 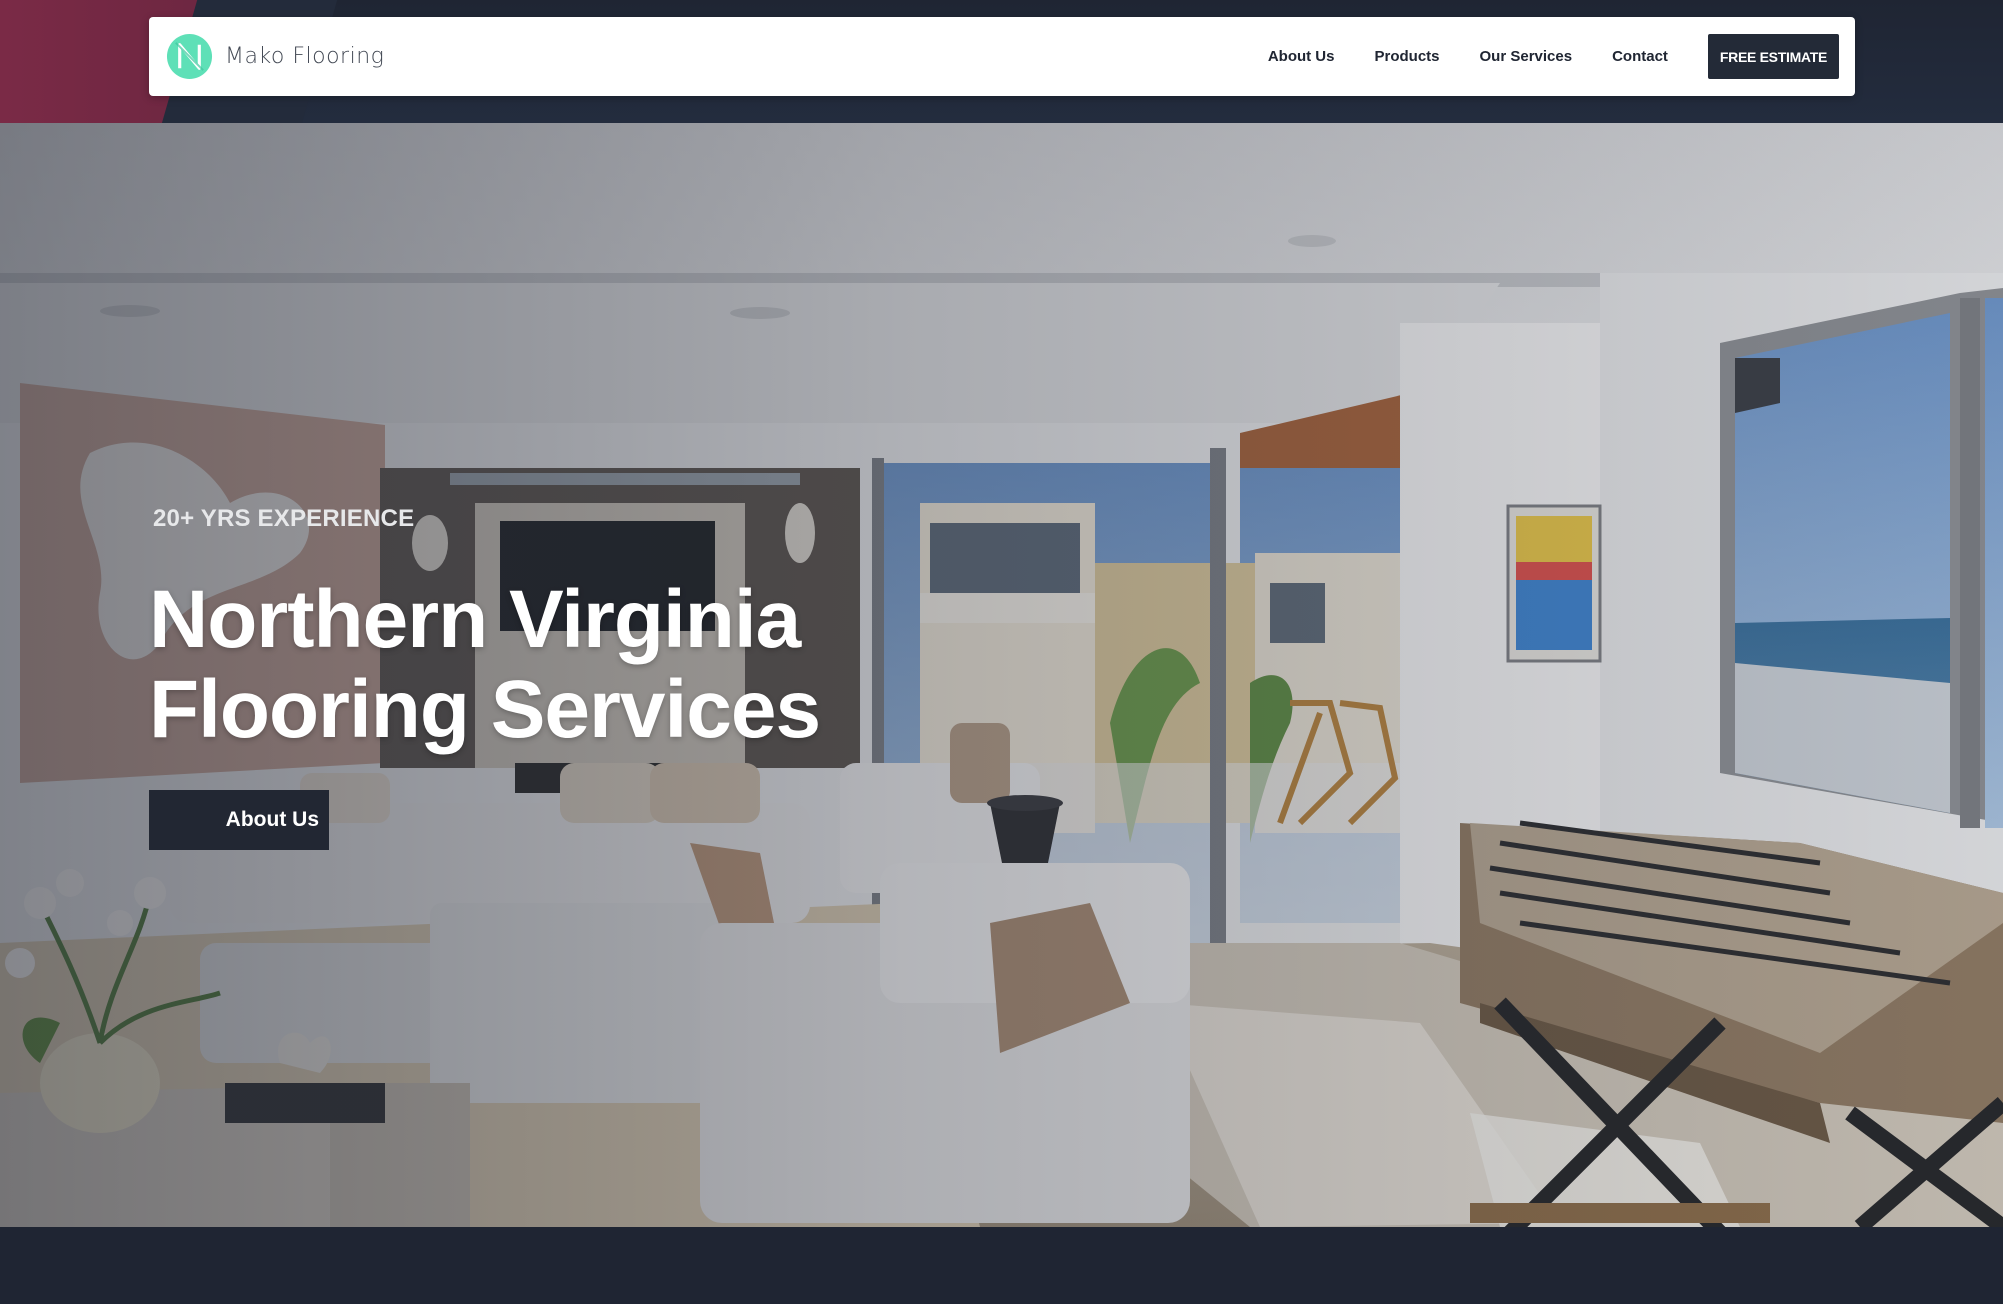 I want to click on nav-item-products: Products, so click(x=1407, y=56).